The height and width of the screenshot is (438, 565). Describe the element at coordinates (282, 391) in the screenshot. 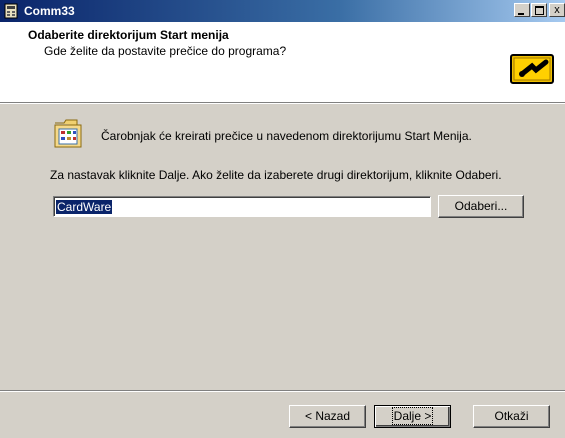

I see `button-separator` at that location.